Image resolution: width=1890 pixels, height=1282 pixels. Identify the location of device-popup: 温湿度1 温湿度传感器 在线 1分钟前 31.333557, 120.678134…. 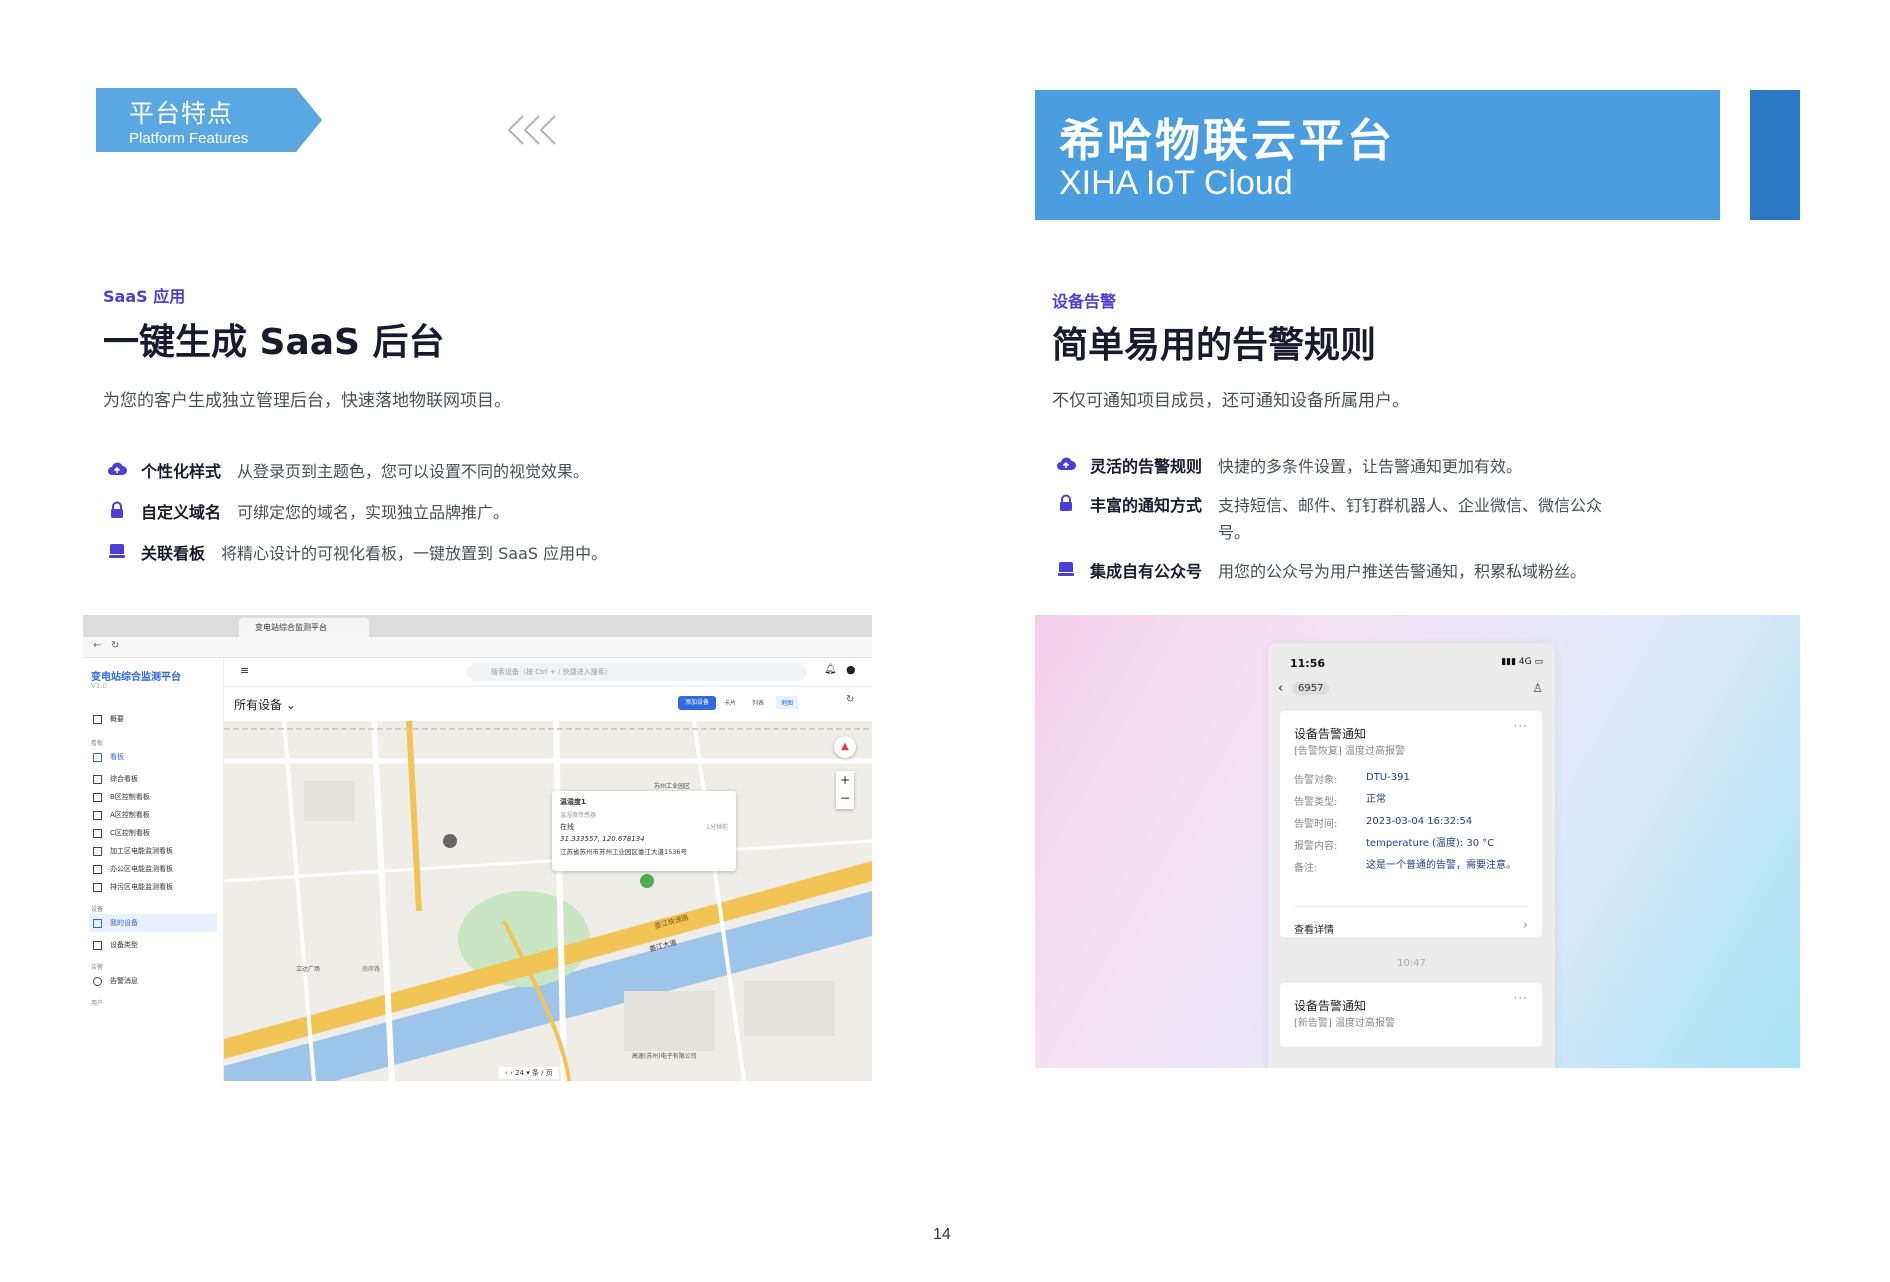
(644, 831).